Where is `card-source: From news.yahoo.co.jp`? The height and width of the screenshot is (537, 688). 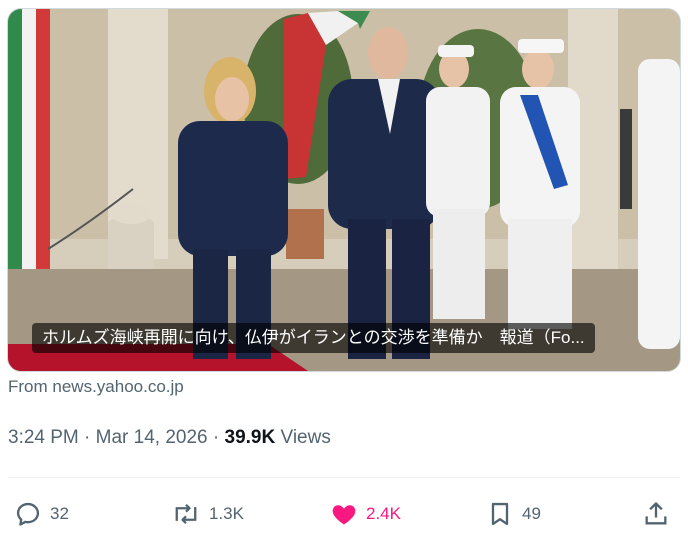
card-source: From news.yahoo.co.jp is located at coordinates (96, 387).